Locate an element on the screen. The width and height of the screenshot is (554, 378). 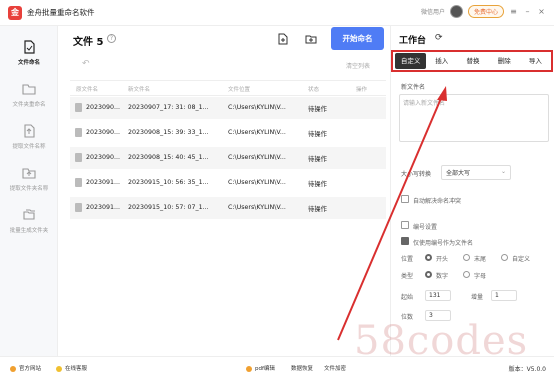
column-header: 原文件名 is located at coordinates (87, 89).